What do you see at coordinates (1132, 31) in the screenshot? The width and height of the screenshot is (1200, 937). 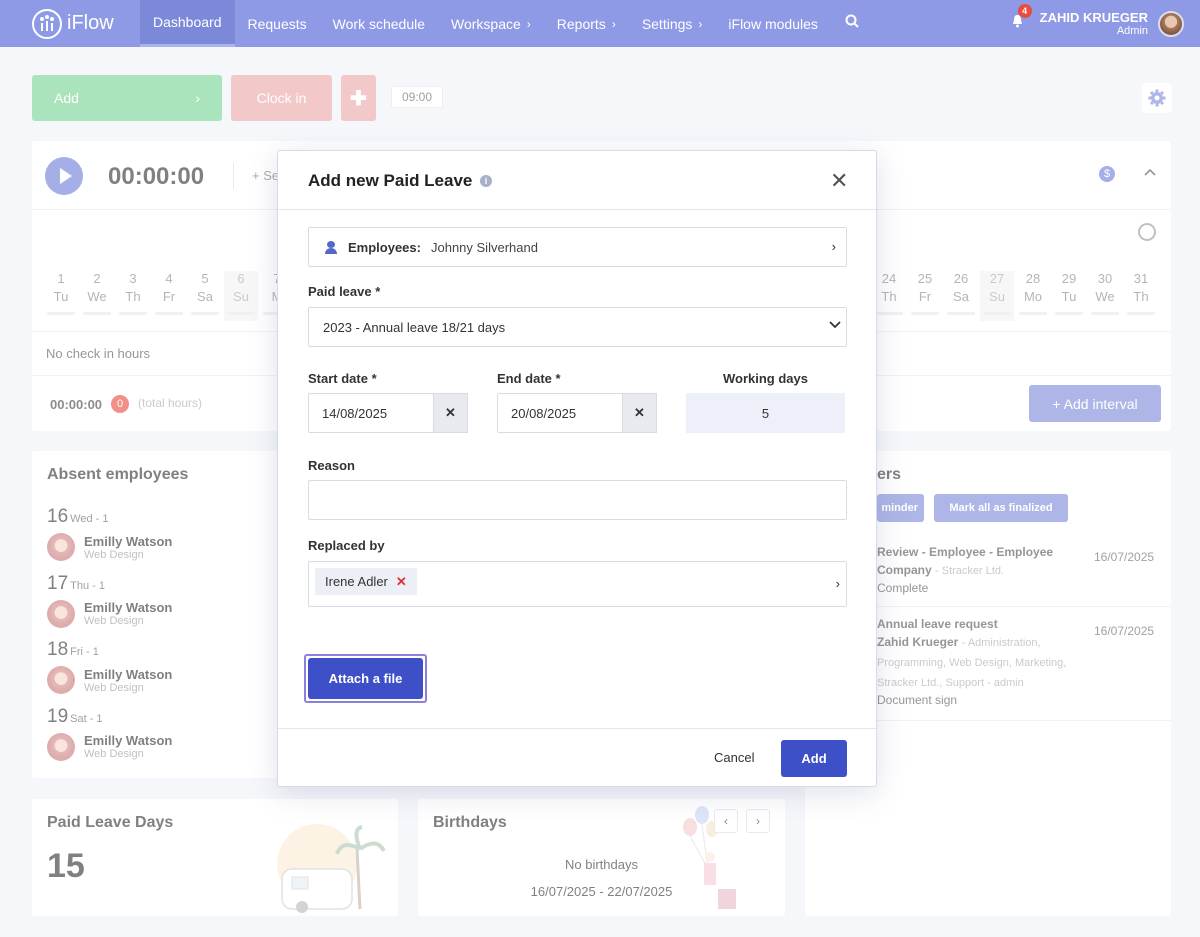 I see `user-role: Admin` at bounding box center [1132, 31].